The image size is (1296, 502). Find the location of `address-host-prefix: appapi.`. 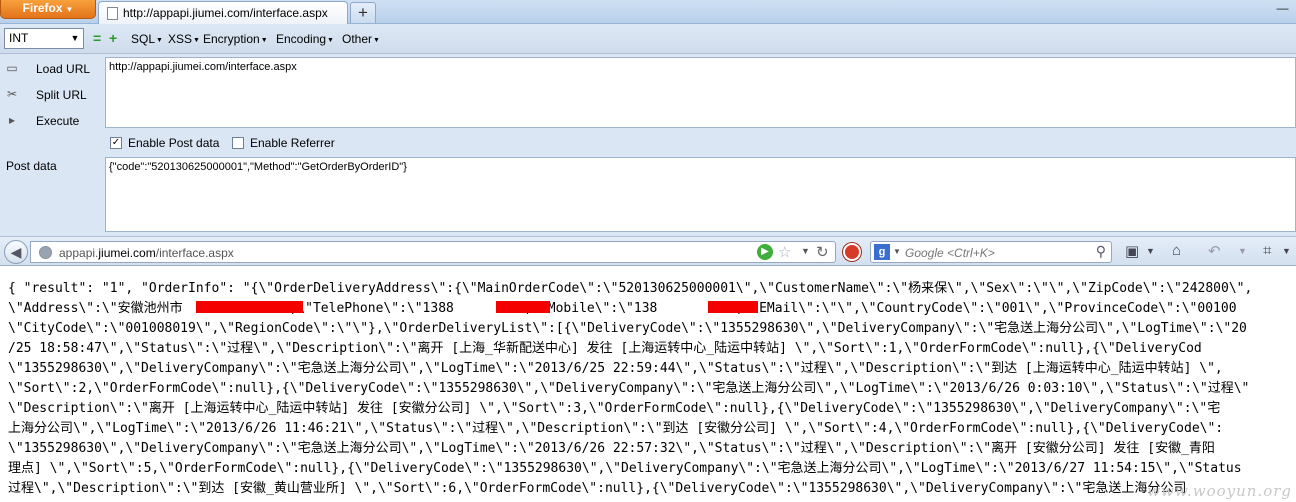

address-host-prefix: appapi. is located at coordinates (79, 253).